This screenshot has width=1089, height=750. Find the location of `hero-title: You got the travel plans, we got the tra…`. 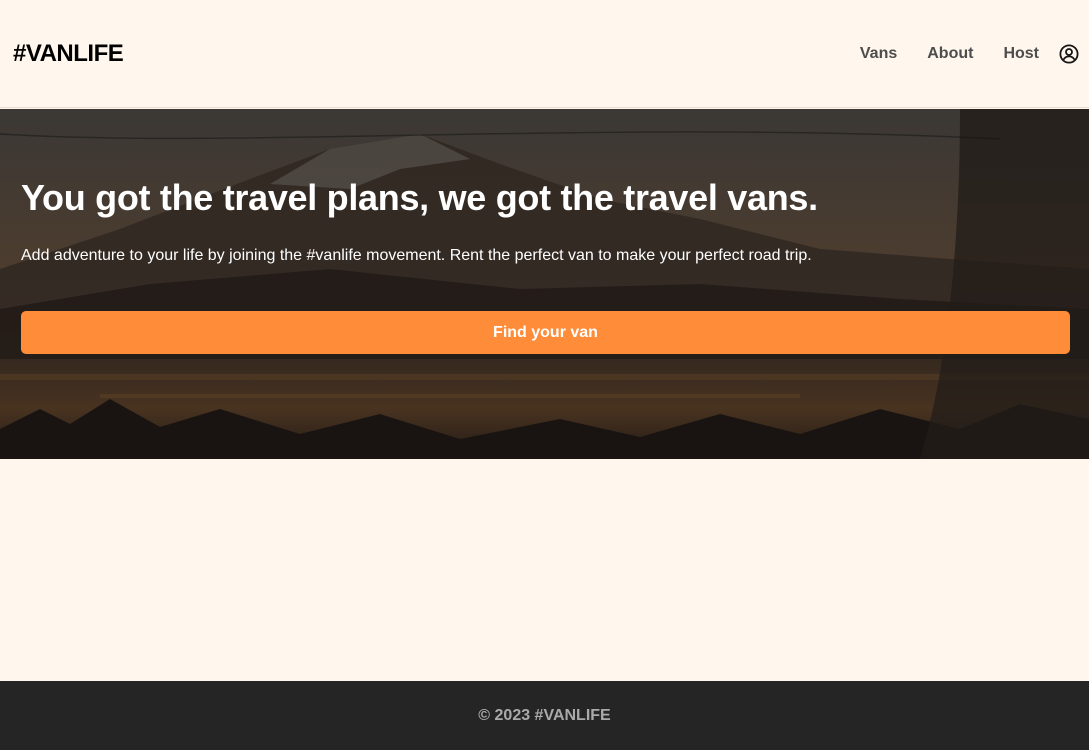

hero-title: You got the travel plans, we got the tra… is located at coordinates (419, 197).